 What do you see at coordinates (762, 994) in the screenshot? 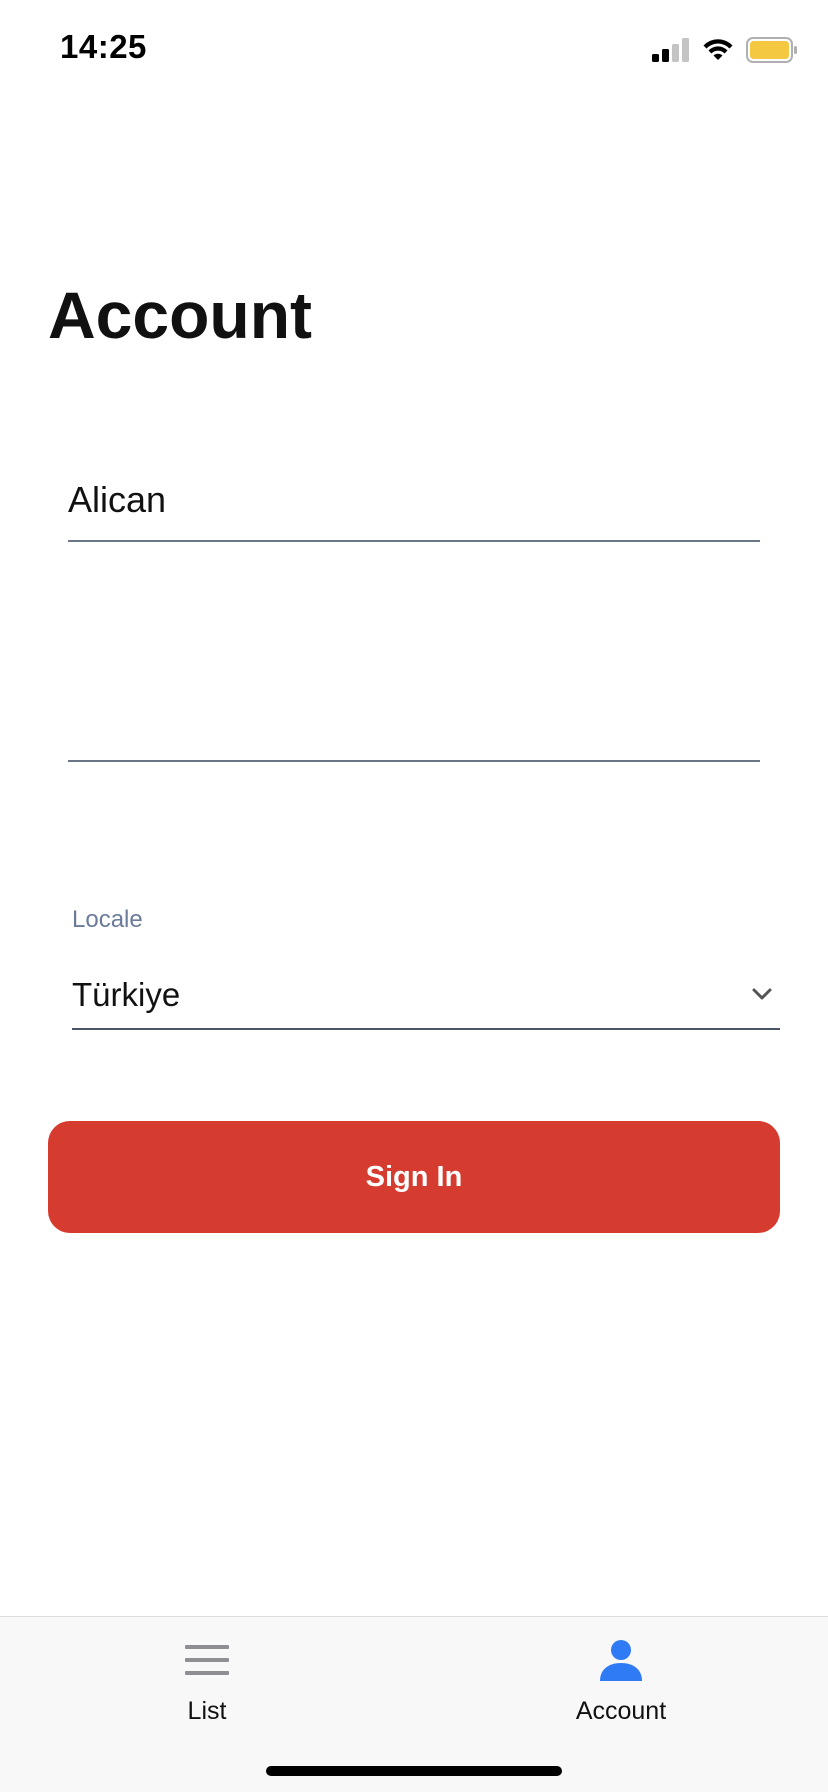
I see `chevron-down-icon` at bounding box center [762, 994].